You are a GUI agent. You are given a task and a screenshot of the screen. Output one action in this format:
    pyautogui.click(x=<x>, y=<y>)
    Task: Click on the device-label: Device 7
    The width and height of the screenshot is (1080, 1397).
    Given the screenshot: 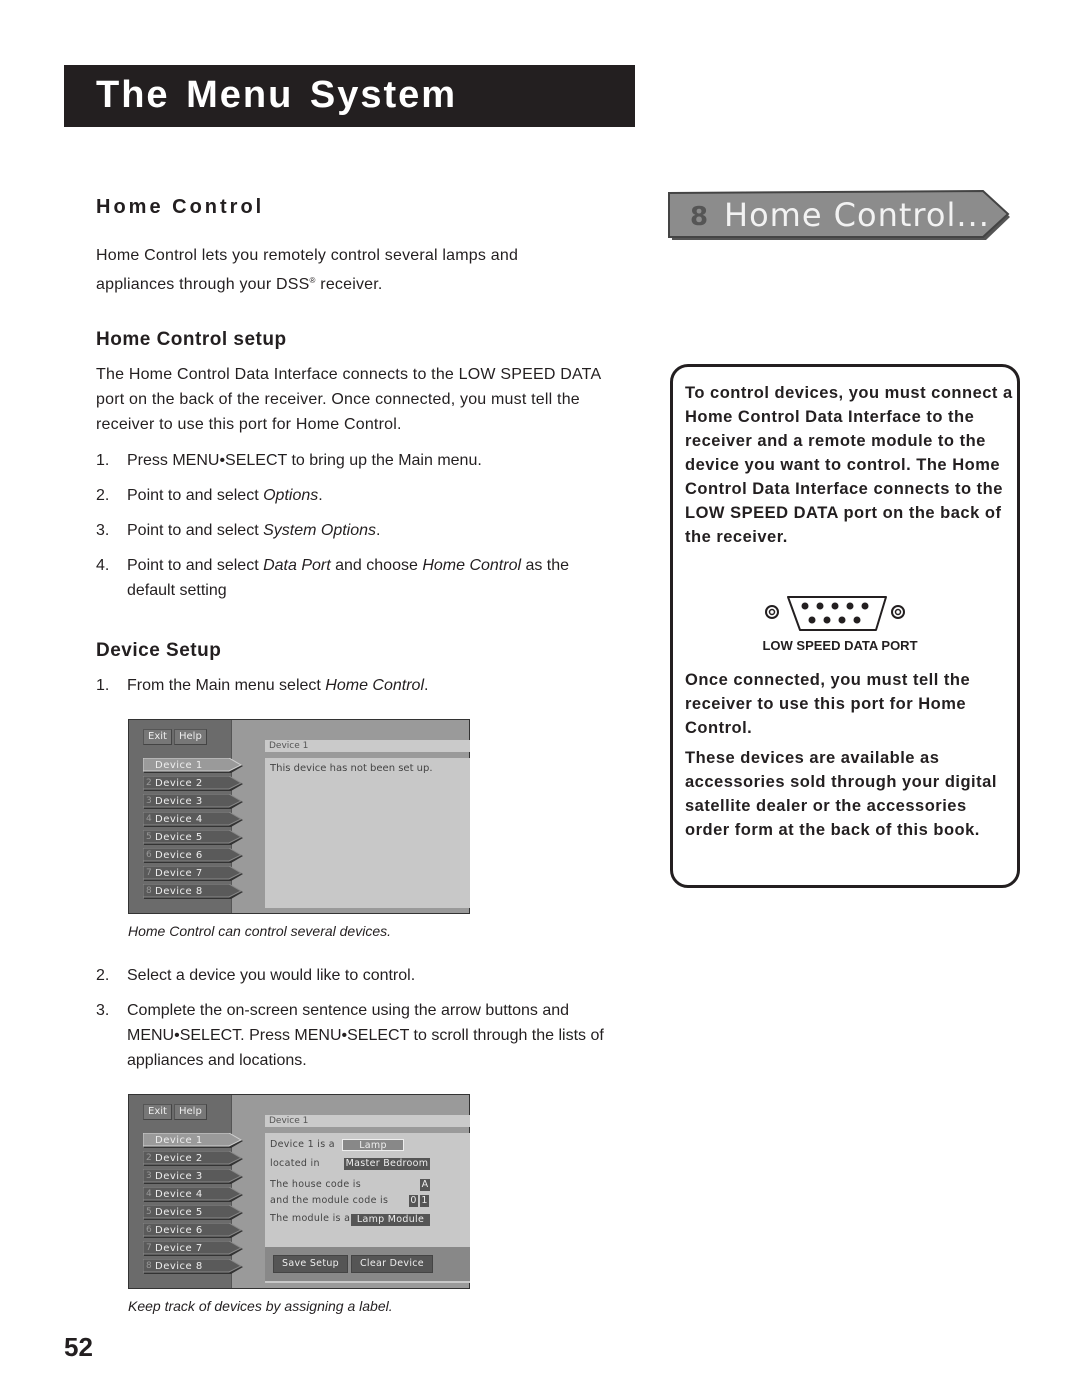 What is the action you would take?
    pyautogui.click(x=179, y=873)
    